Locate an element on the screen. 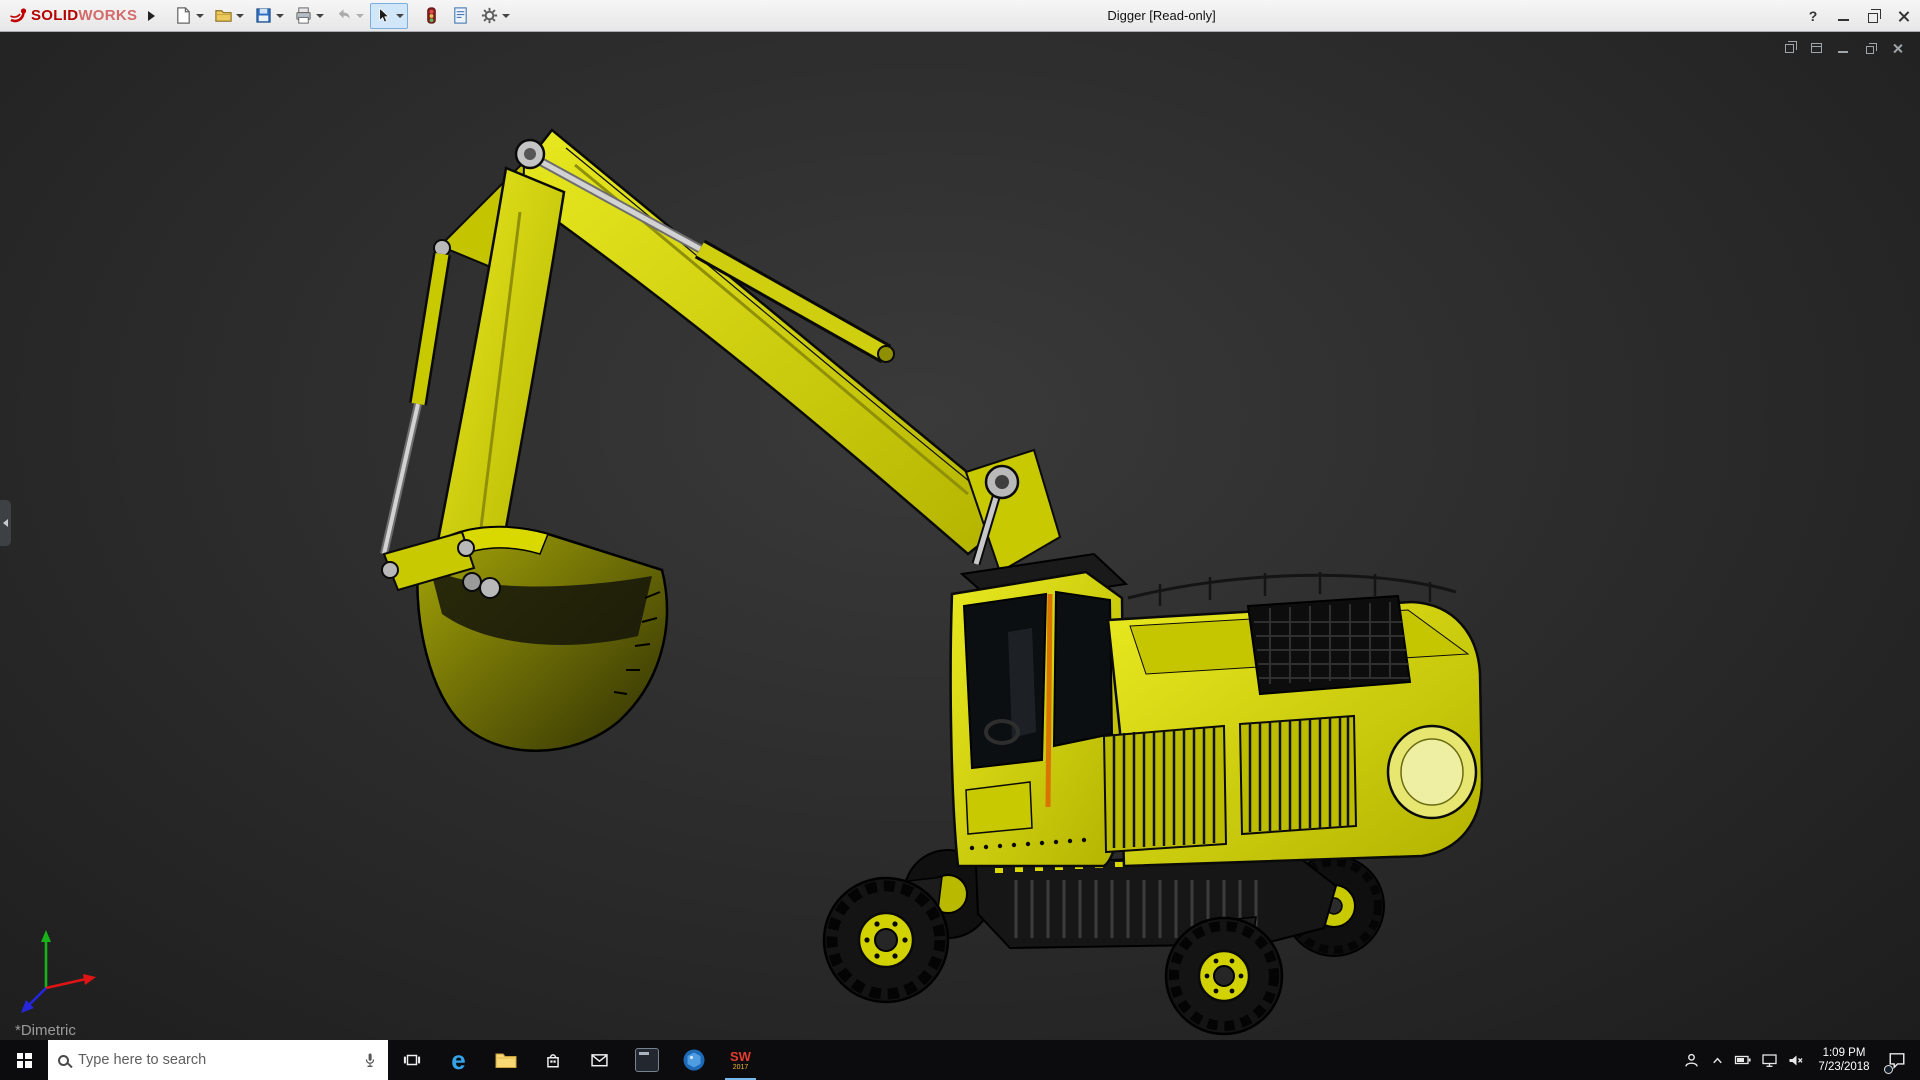 The width and height of the screenshot is (1920, 1080). quick-access-toolbar is located at coordinates (342, 15).